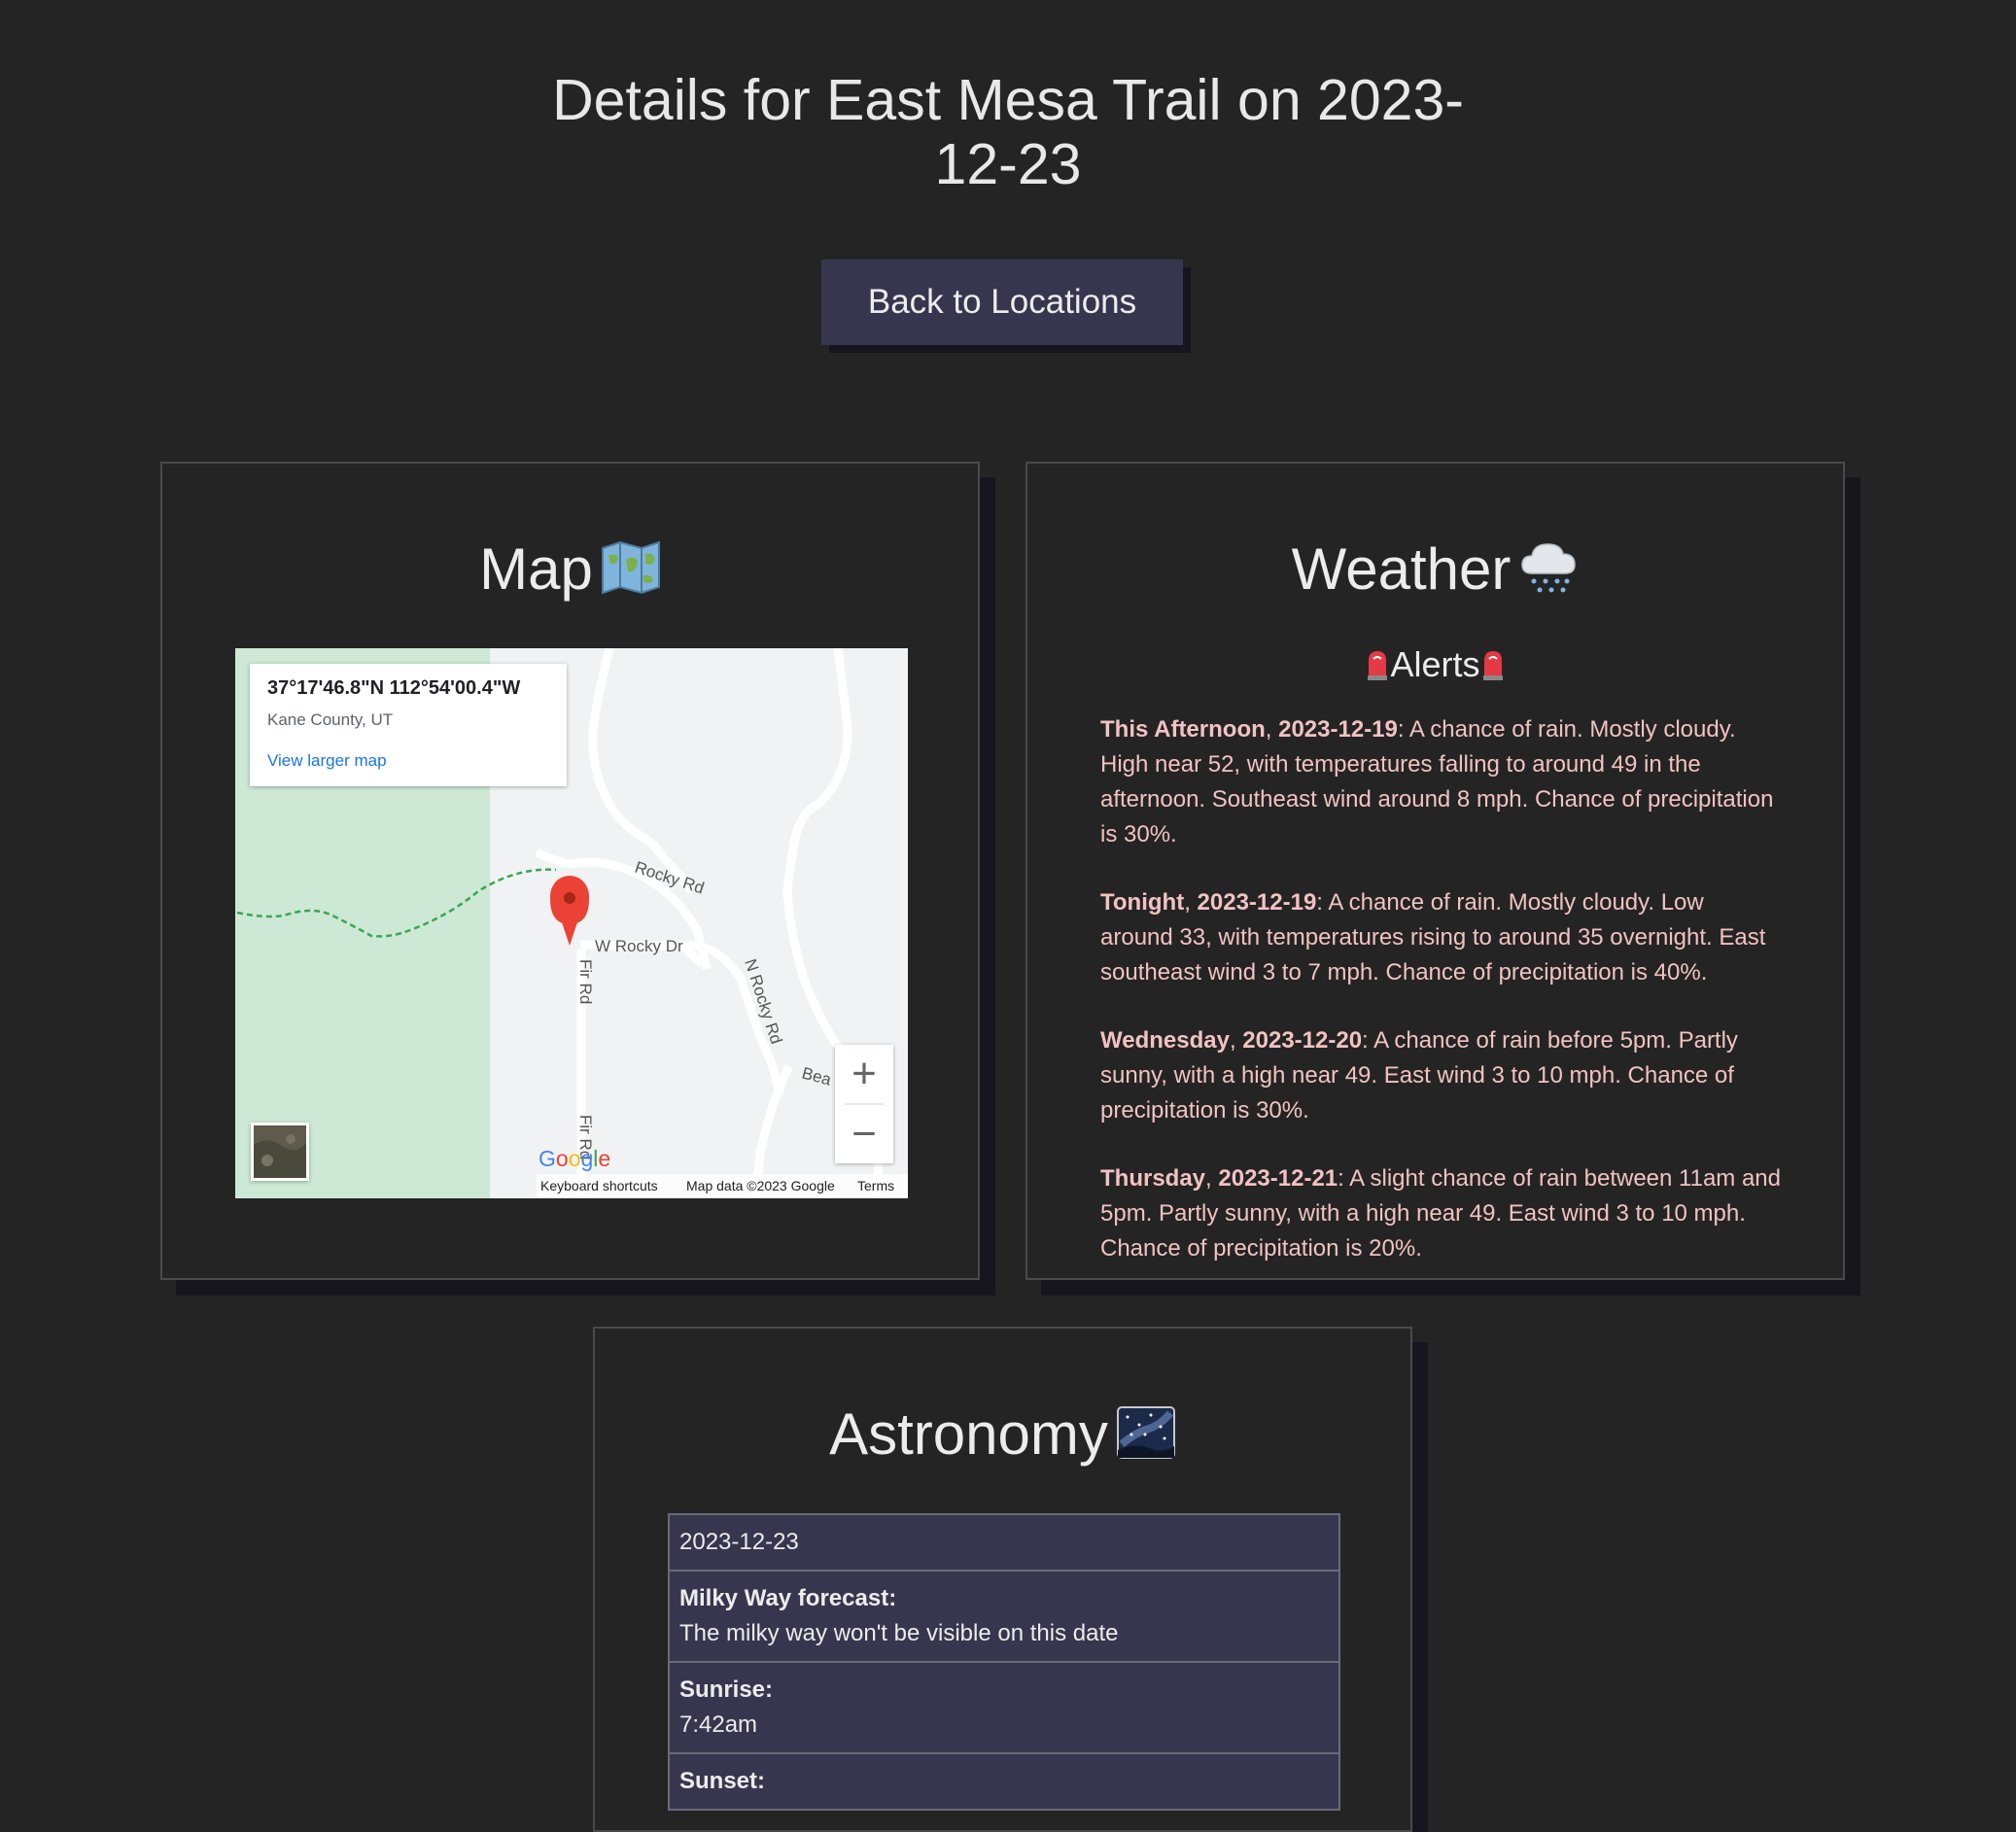  I want to click on keyboard-shortcuts-link: Keyboard shortcuts, so click(599, 1186).